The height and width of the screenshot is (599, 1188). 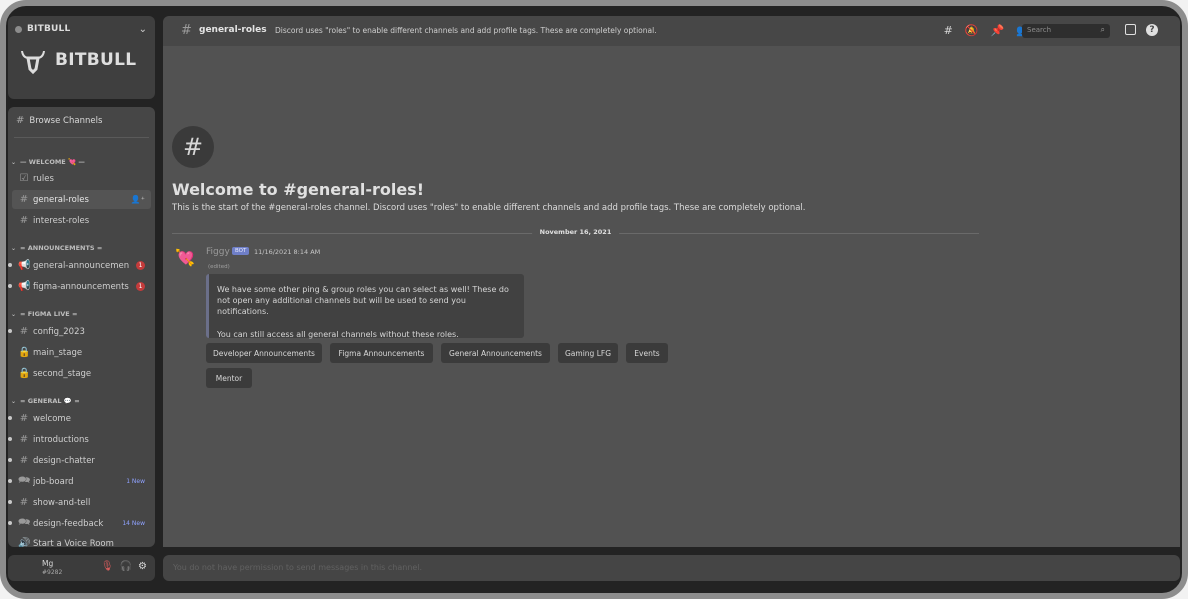 I want to click on threads-icon: #, so click(x=948, y=30).